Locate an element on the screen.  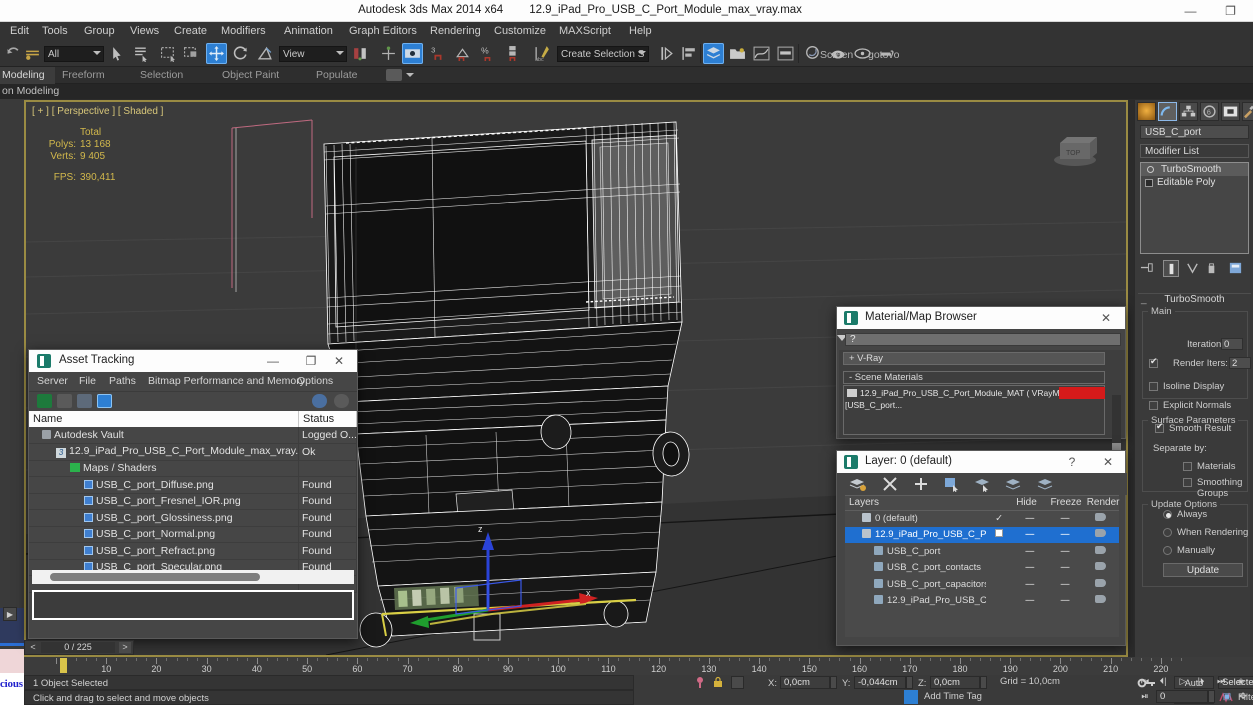
layer-current-check: ✓ is located at coordinates (999, 518).